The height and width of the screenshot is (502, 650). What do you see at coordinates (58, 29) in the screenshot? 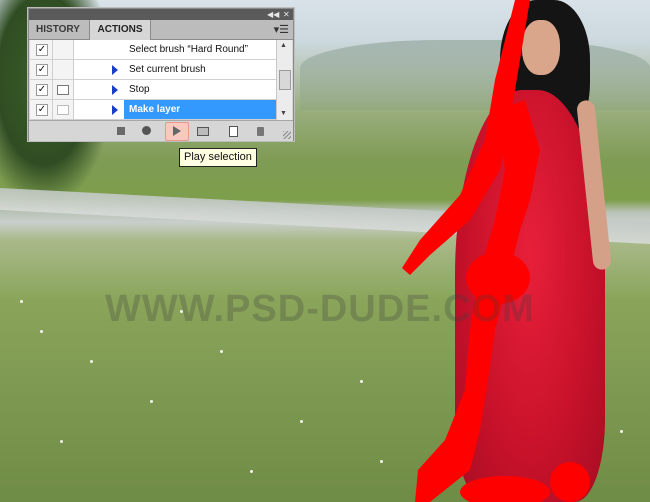
I see `tab-history: HISTORY` at bounding box center [58, 29].